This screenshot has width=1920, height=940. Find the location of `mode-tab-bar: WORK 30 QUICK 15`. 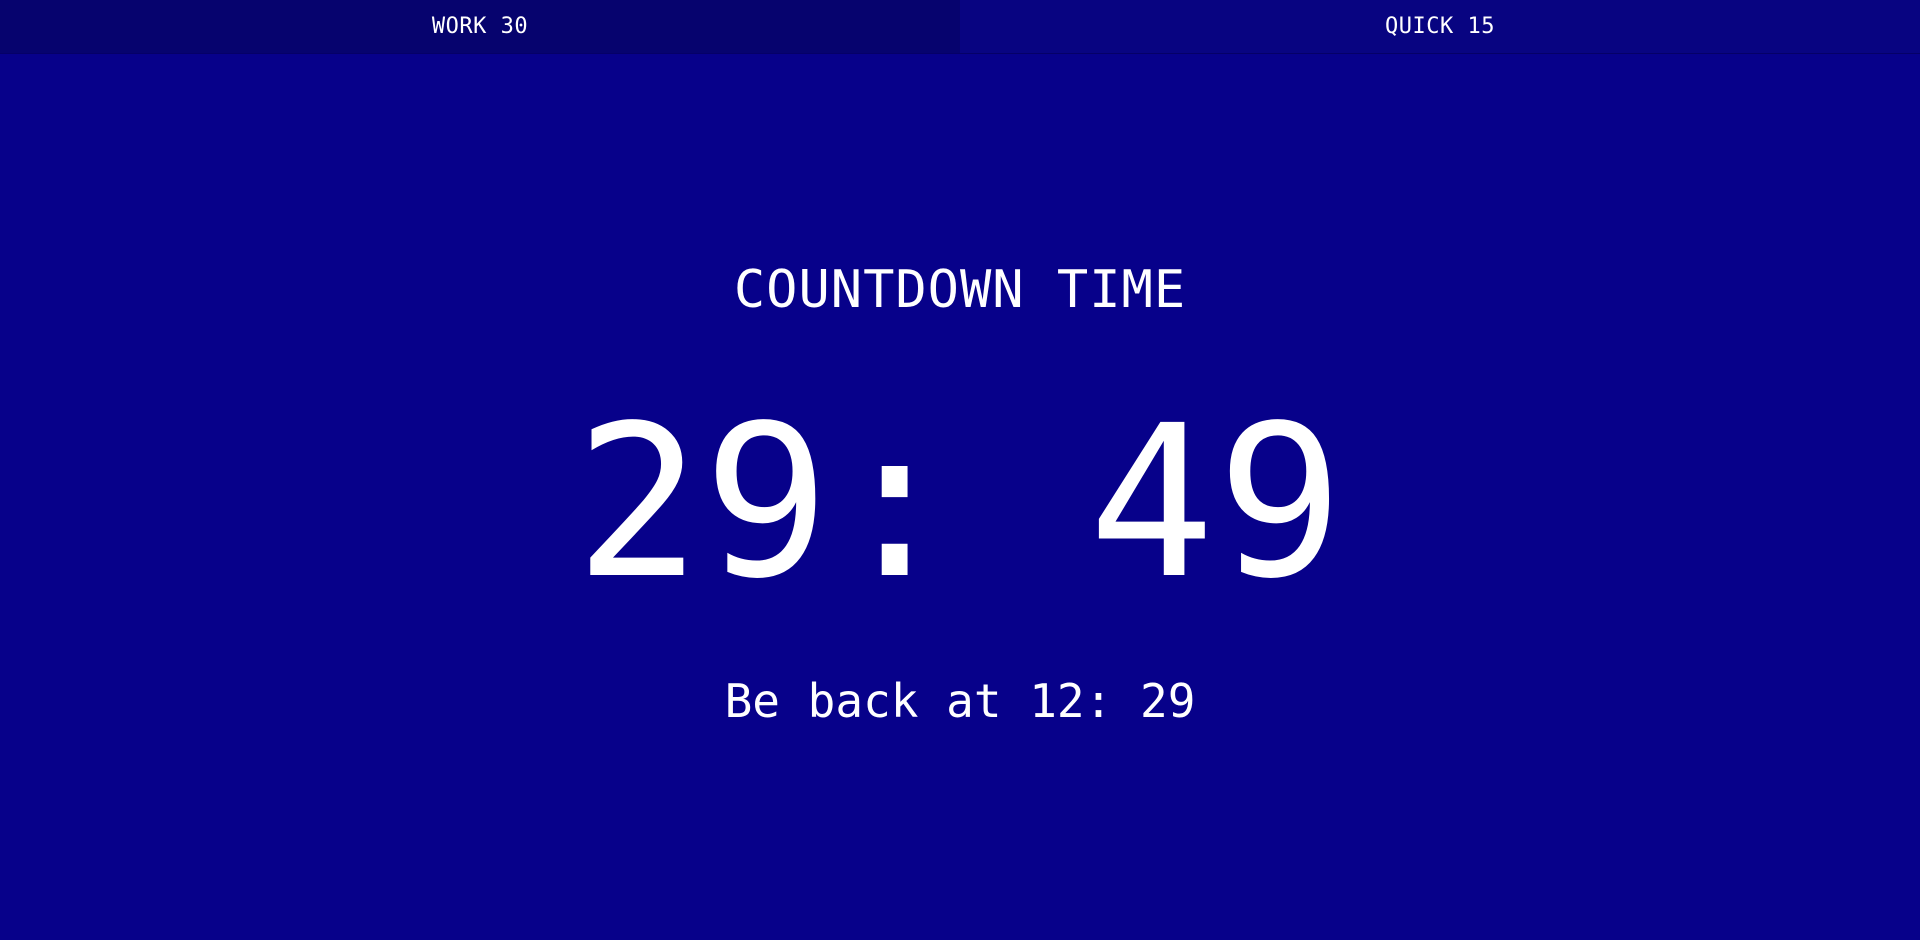

mode-tab-bar: WORK 30 QUICK 15 is located at coordinates (960, 26).